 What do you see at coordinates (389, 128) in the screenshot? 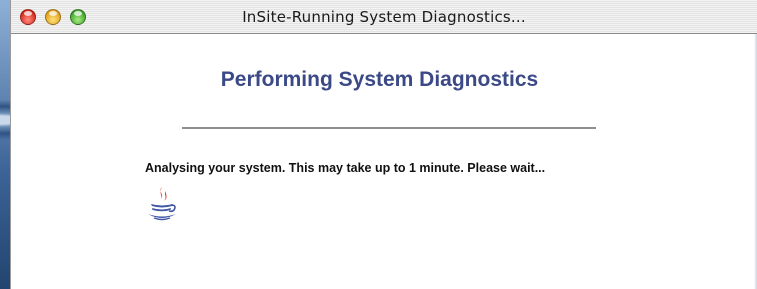
I see `divider` at bounding box center [389, 128].